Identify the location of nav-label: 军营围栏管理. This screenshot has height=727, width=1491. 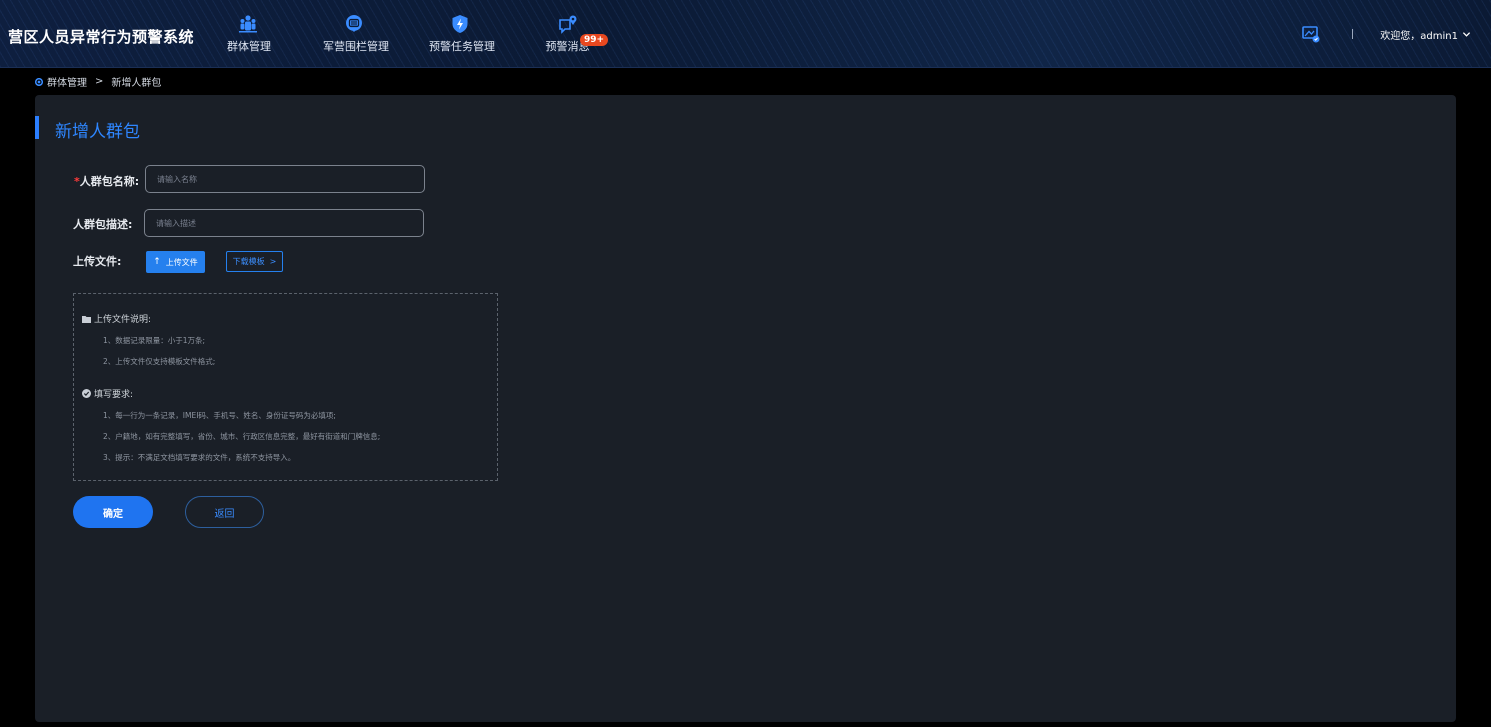
(356, 46).